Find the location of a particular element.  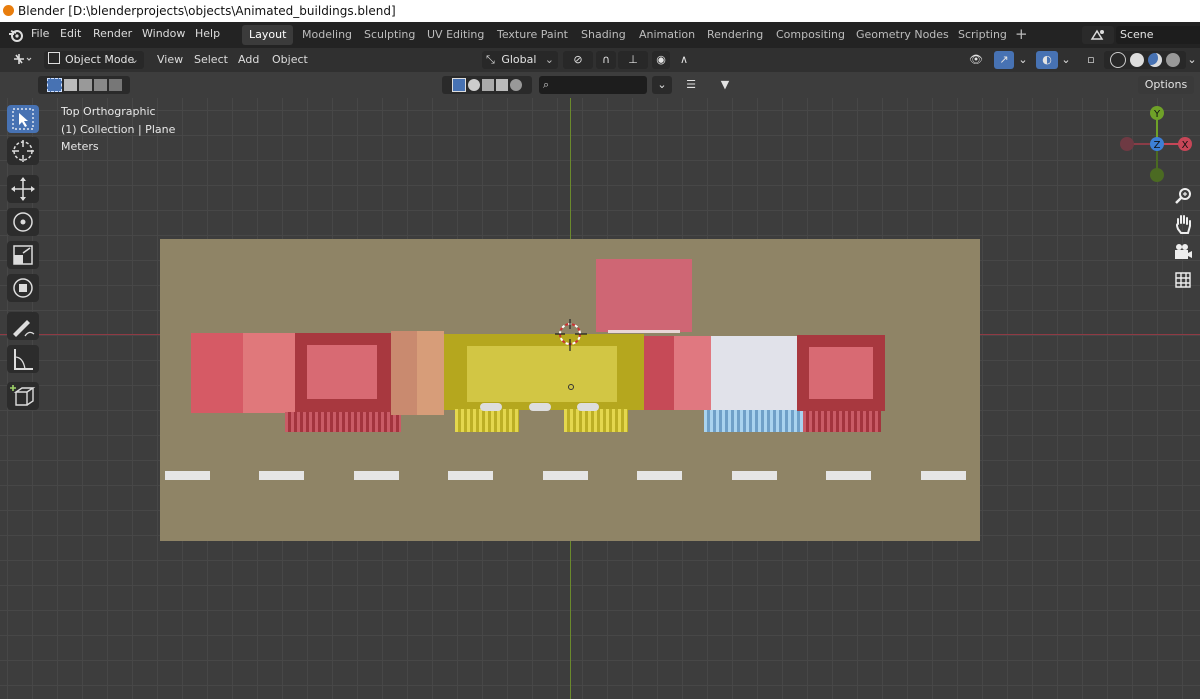

building-yellow is located at coordinates (544, 372).